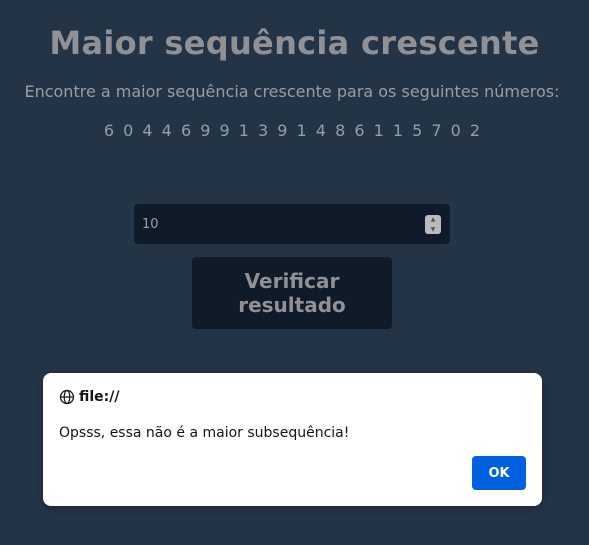 The width and height of the screenshot is (589, 545). I want to click on number-sequence: 6 0 4 4 6 9 9 1 3 9 1 4 8 6 1 1 5 7 0 2, so click(292, 130).